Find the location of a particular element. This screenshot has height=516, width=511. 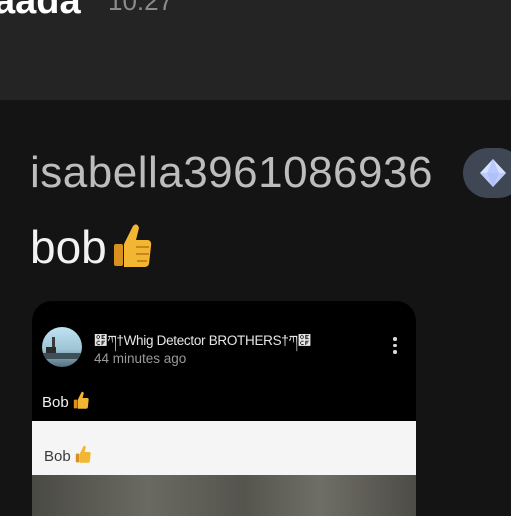

diamond-icon is located at coordinates (493, 173).